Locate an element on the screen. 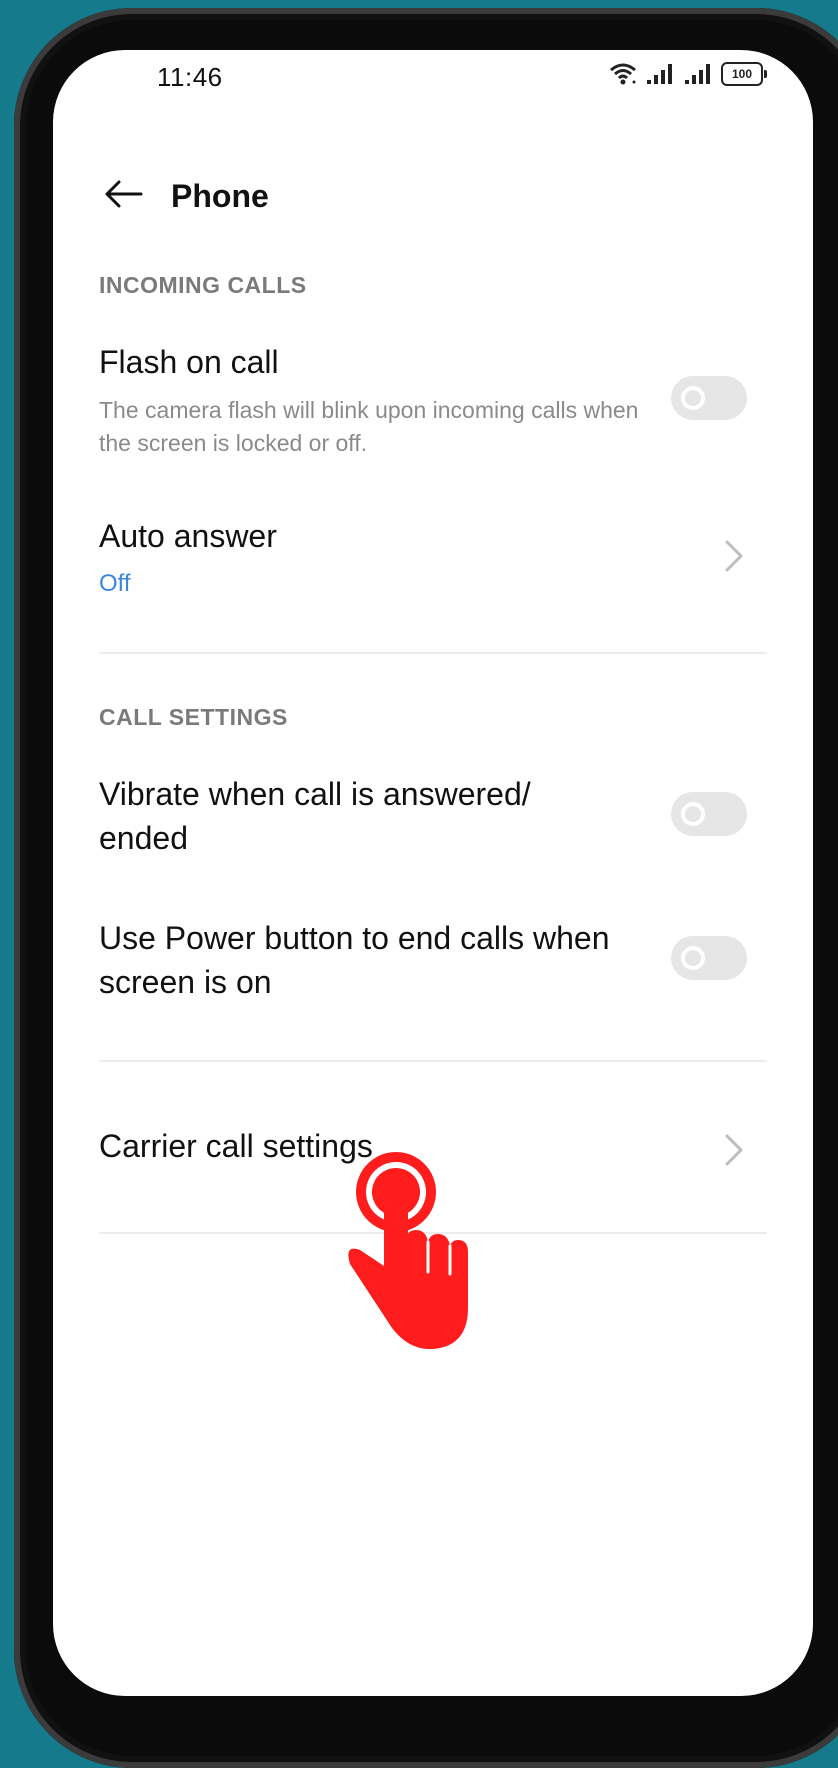  flash-on-call-toggle is located at coordinates (709, 398).